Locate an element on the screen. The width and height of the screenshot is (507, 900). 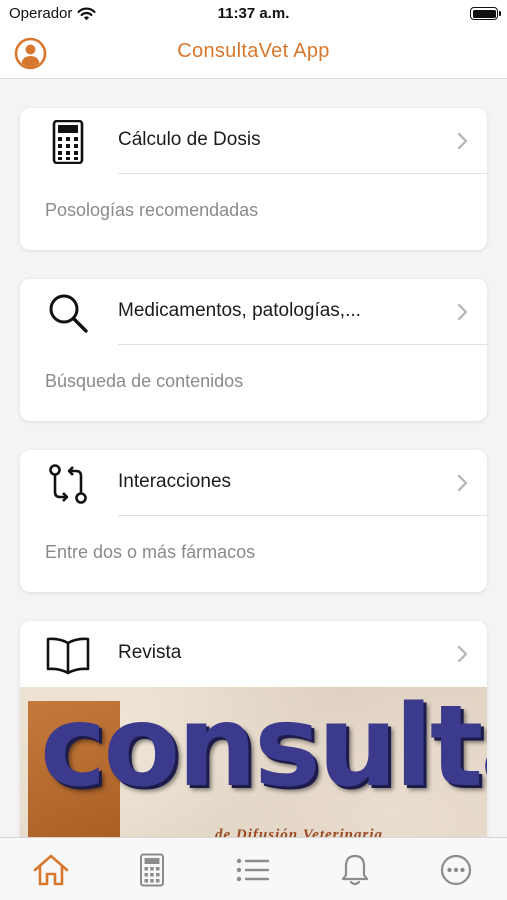
tab-more is located at coordinates (456, 870).